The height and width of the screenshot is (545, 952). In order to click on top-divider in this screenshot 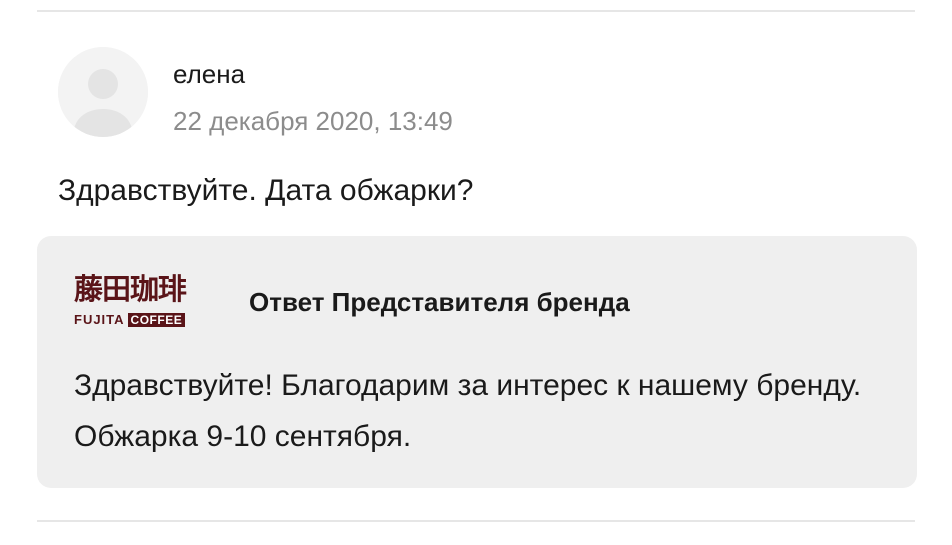, I will do `click(476, 11)`.